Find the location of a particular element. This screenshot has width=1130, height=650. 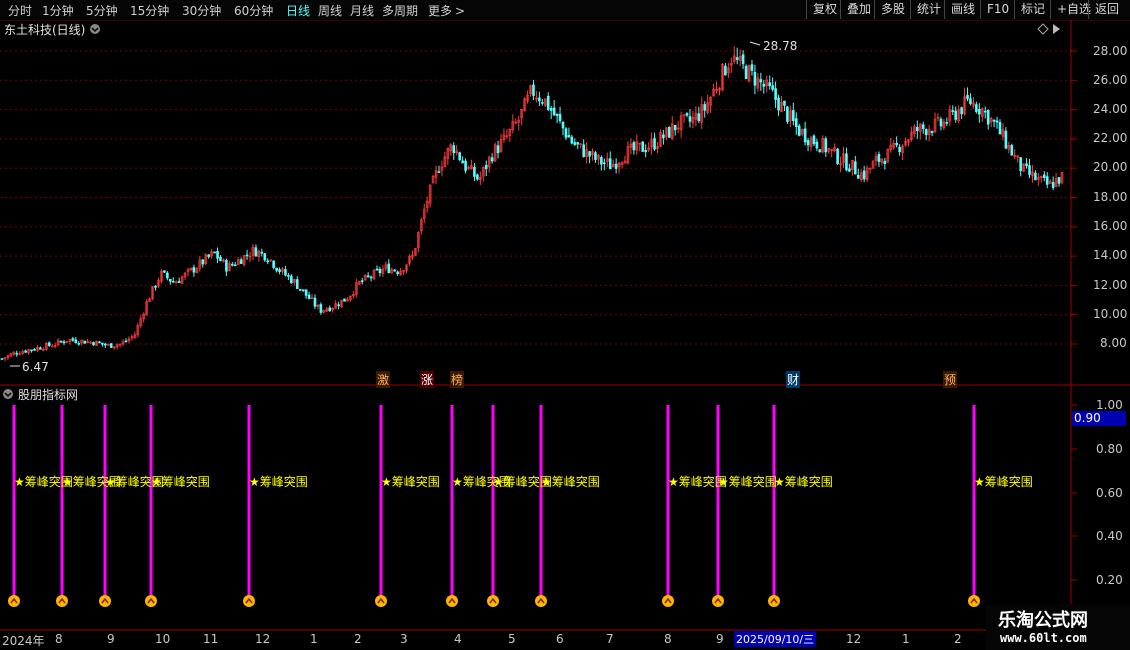

date-label: 1 is located at coordinates (314, 639).